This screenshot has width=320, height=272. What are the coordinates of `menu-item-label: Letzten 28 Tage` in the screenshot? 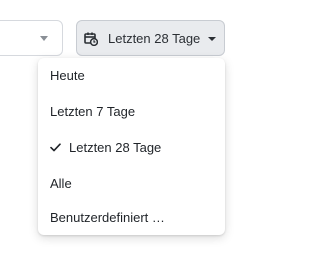 It's located at (115, 147).